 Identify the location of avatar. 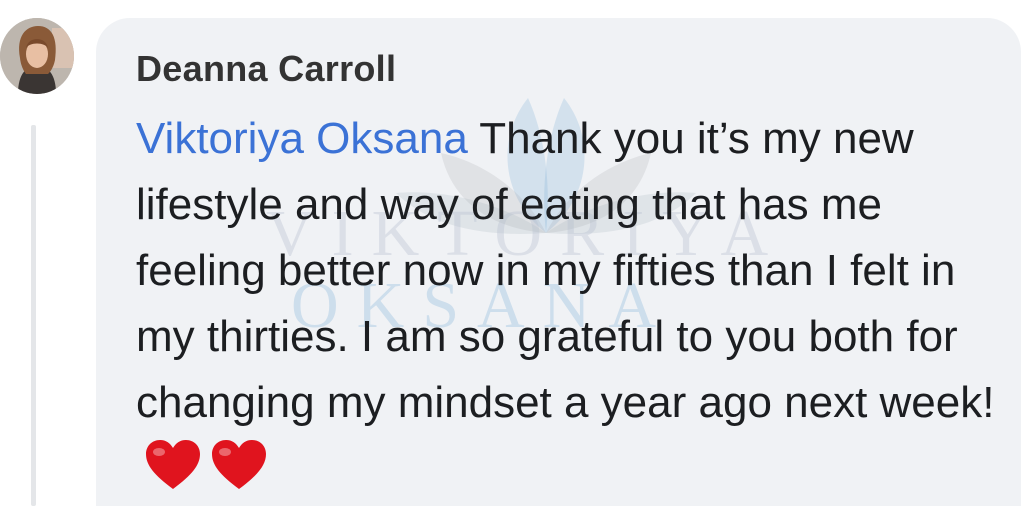
(37, 56).